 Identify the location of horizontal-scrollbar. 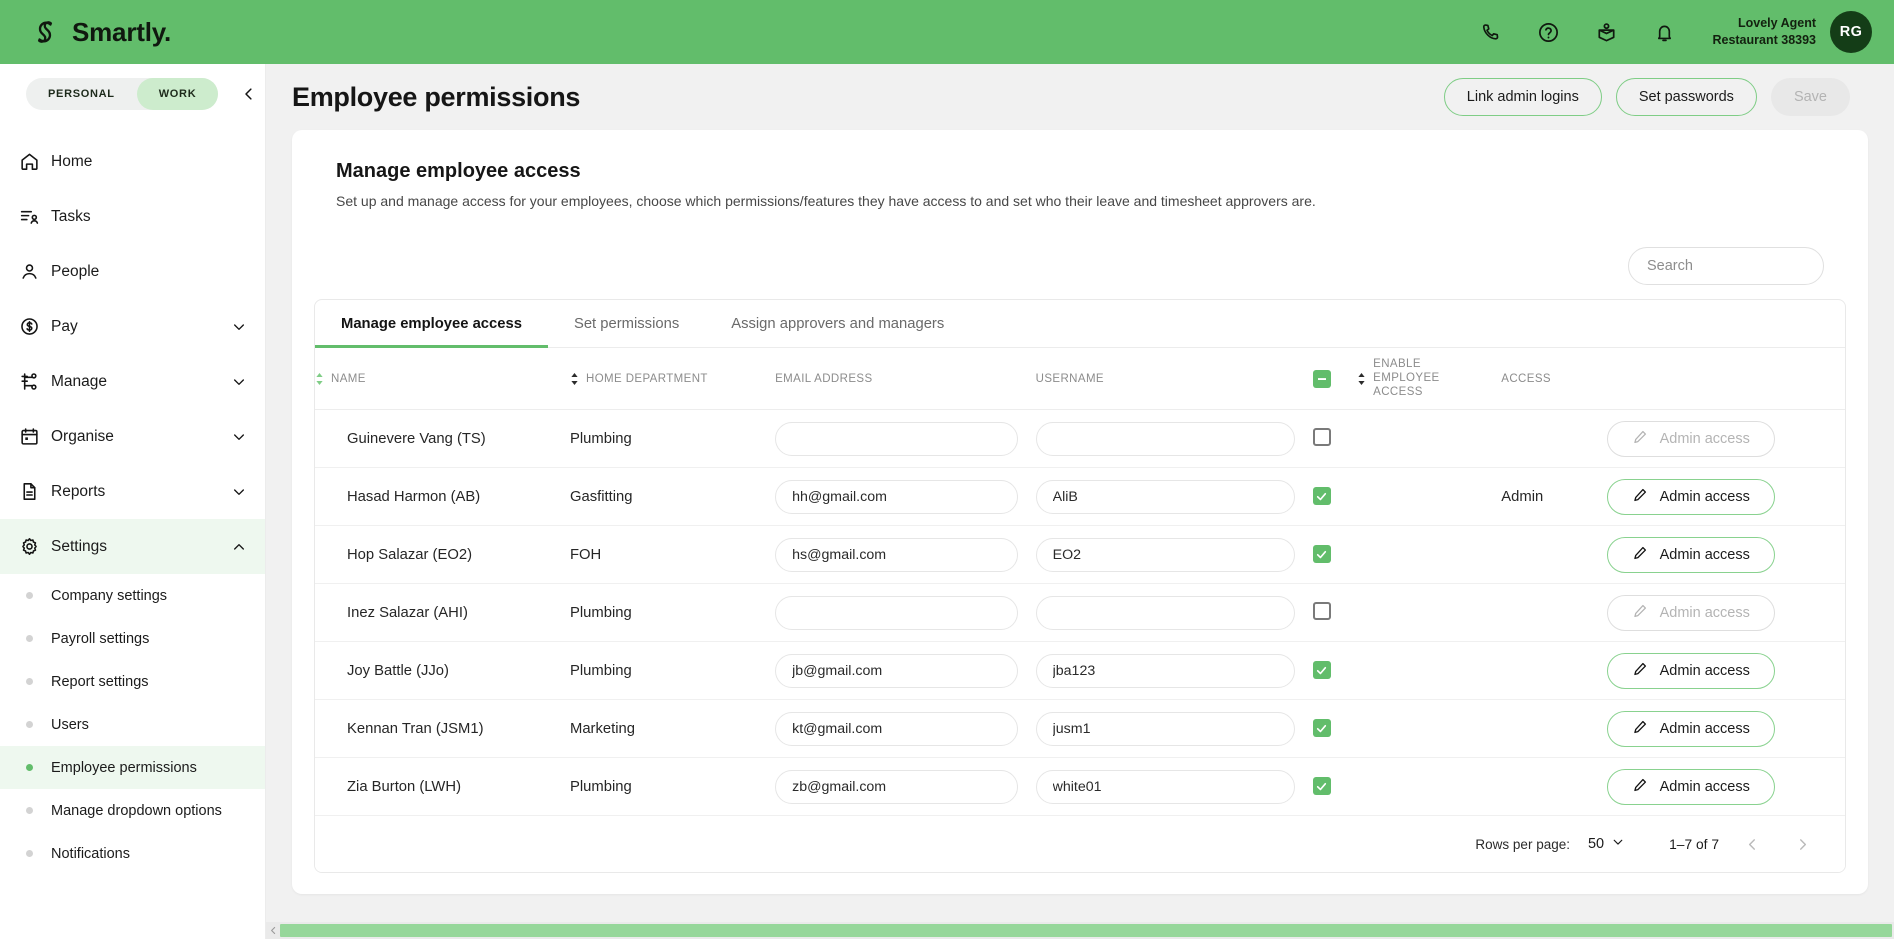
(1080, 930).